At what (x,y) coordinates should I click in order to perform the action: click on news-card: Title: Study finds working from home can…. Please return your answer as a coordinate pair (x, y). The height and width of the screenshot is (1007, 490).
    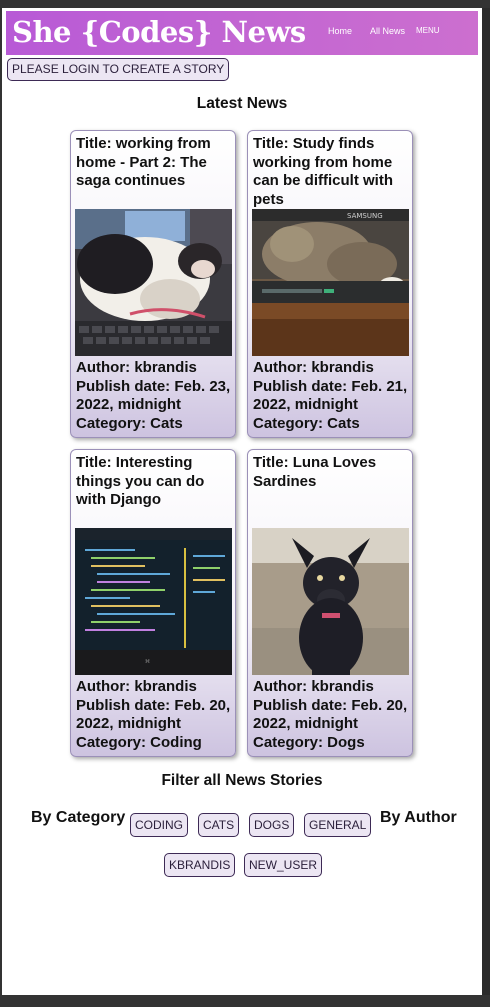
    Looking at the image, I should click on (330, 284).